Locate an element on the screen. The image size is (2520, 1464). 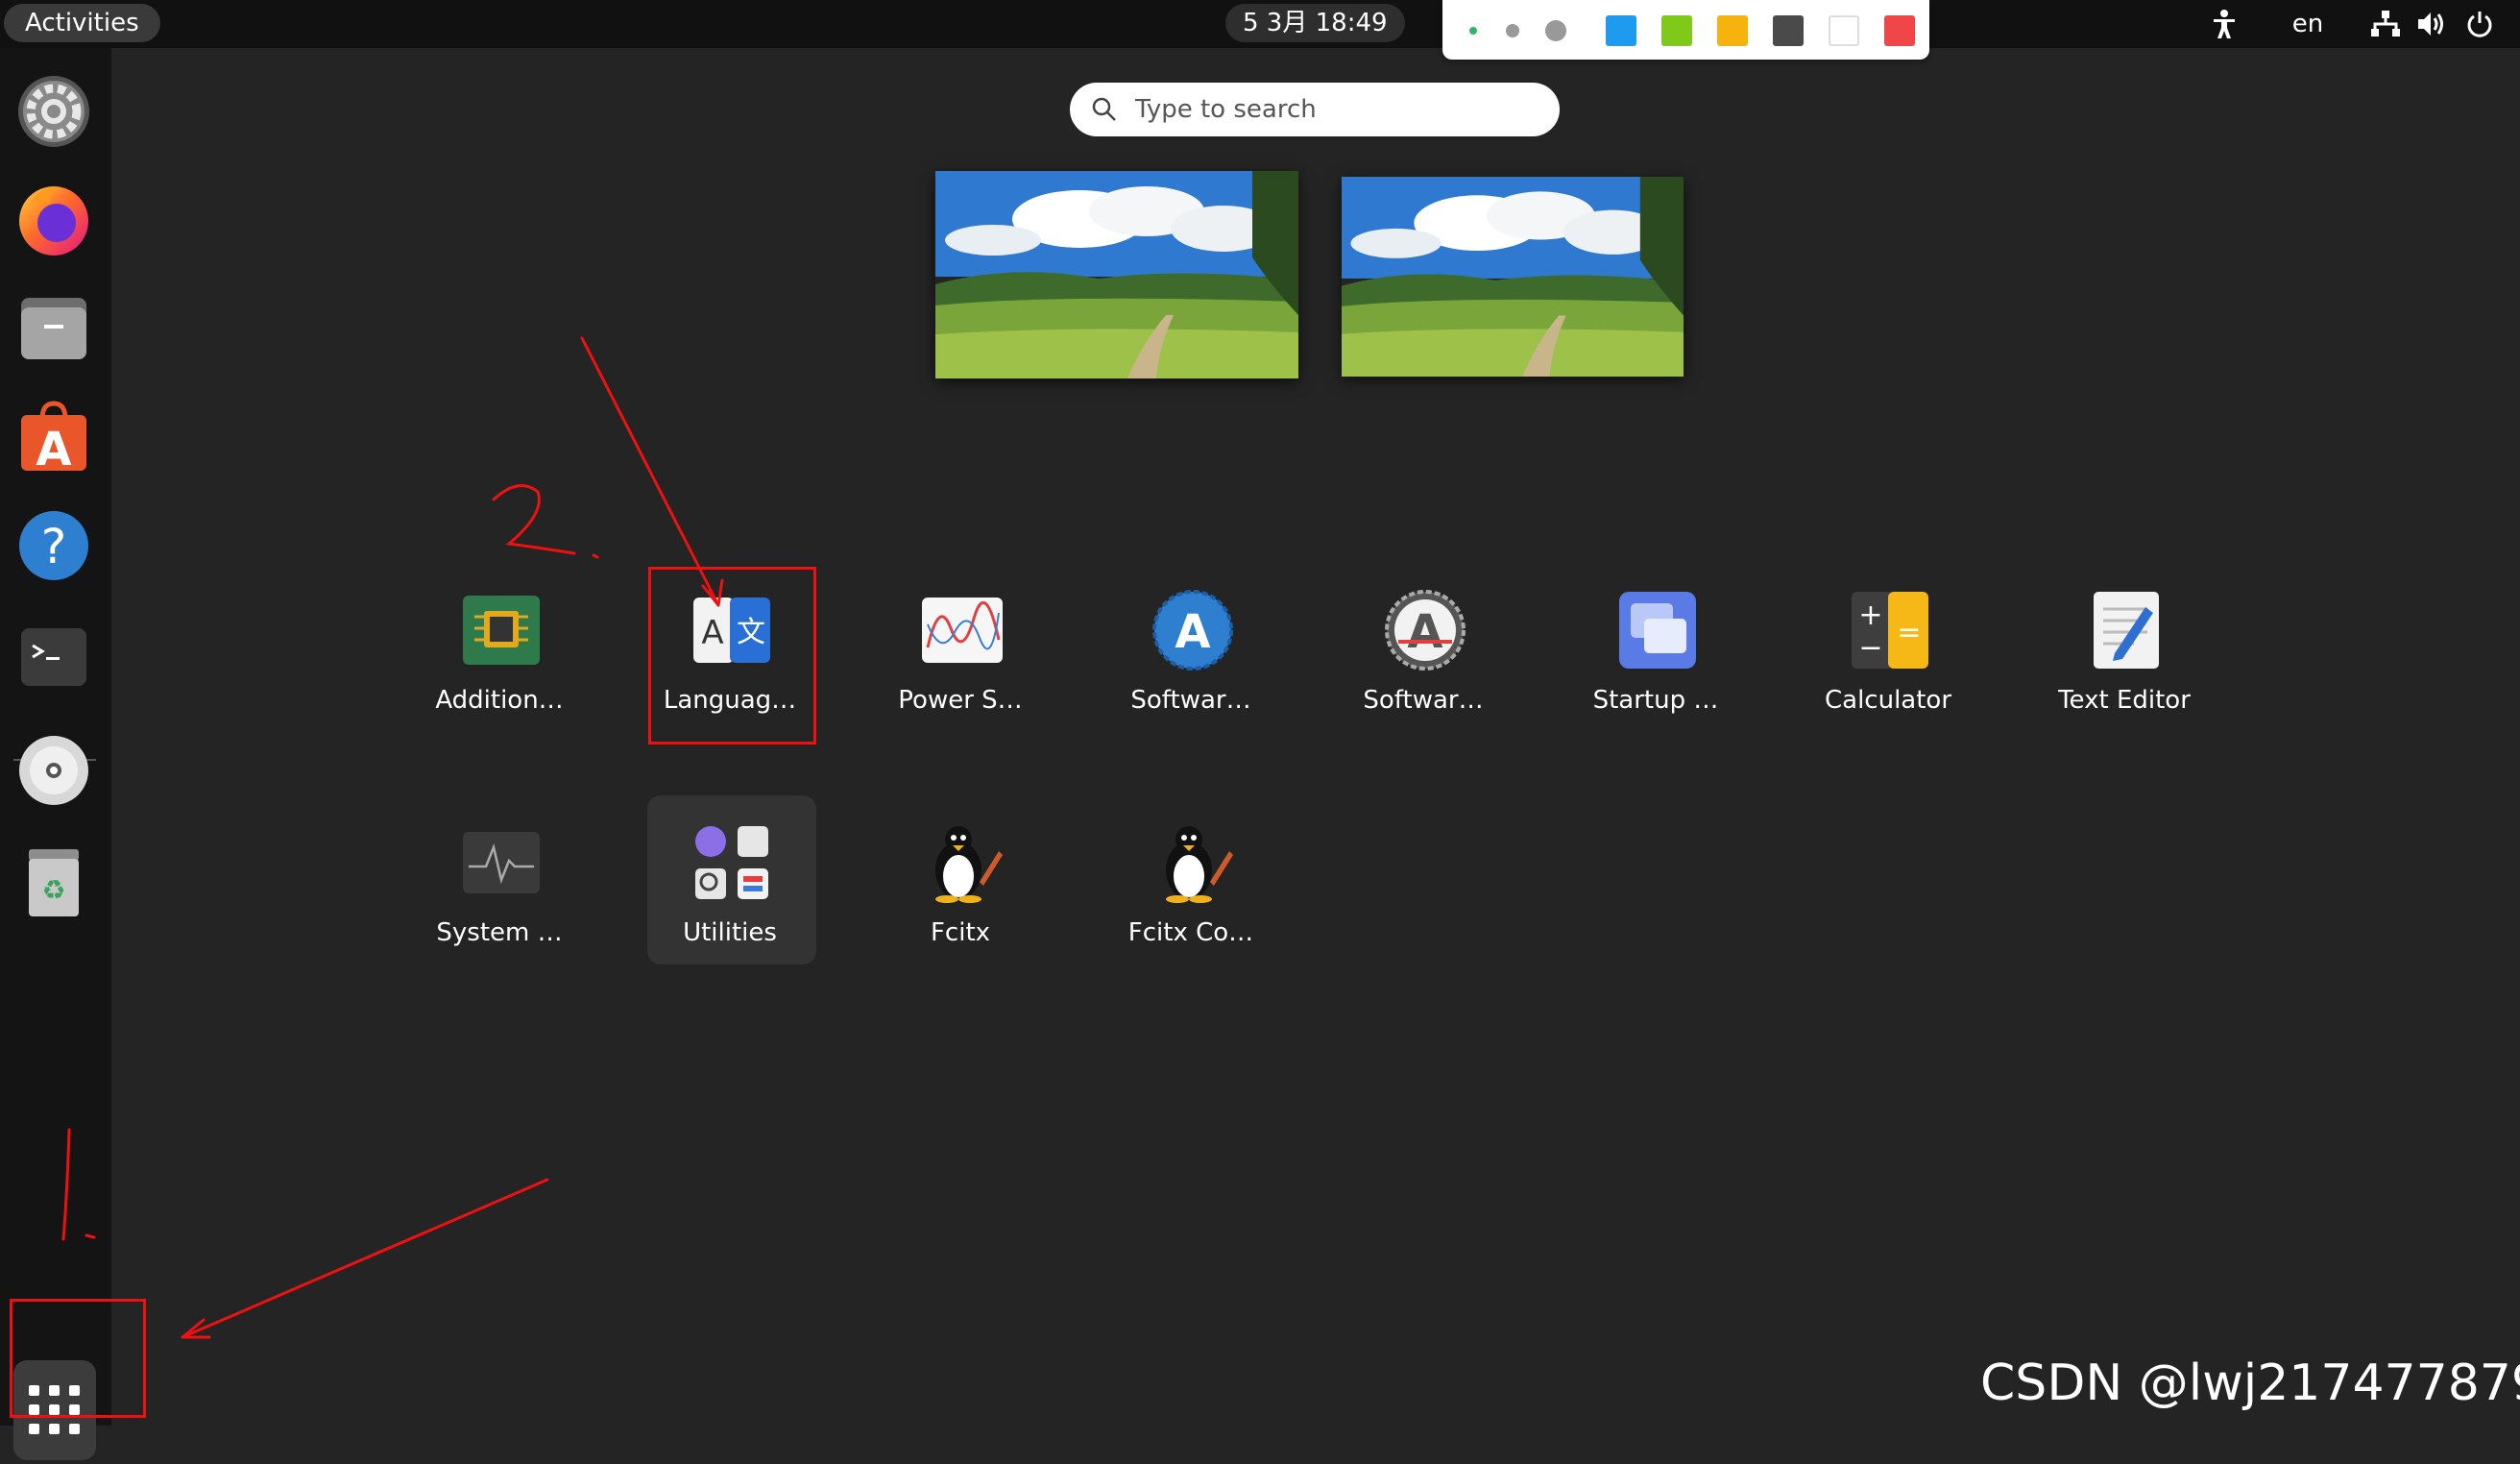
utilities-folder-icon is located at coordinates (732, 862).